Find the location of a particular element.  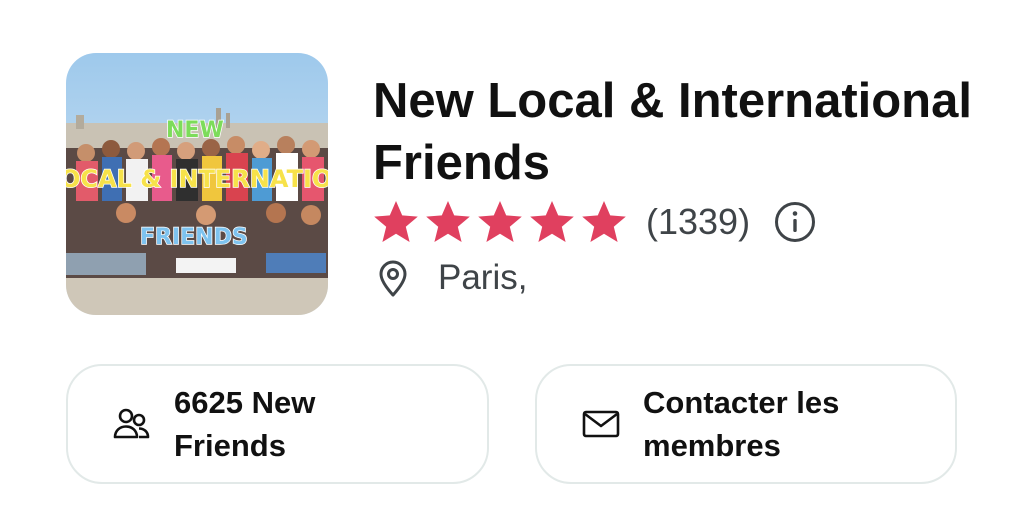

info-circle-icon is located at coordinates (795, 222).